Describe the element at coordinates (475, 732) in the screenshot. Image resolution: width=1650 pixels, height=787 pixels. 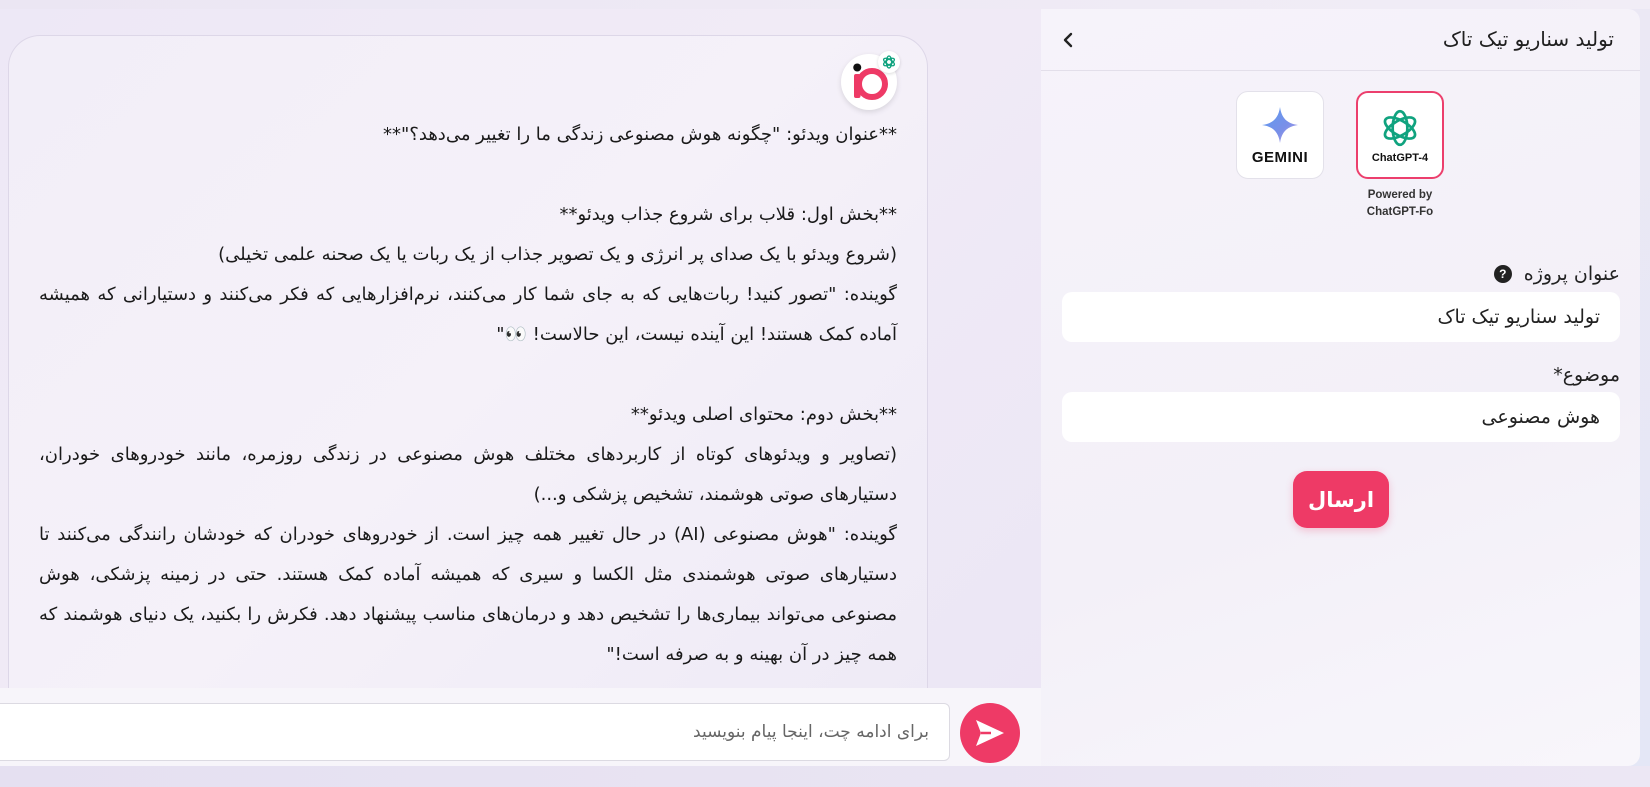
I see `chat-message-input` at that location.